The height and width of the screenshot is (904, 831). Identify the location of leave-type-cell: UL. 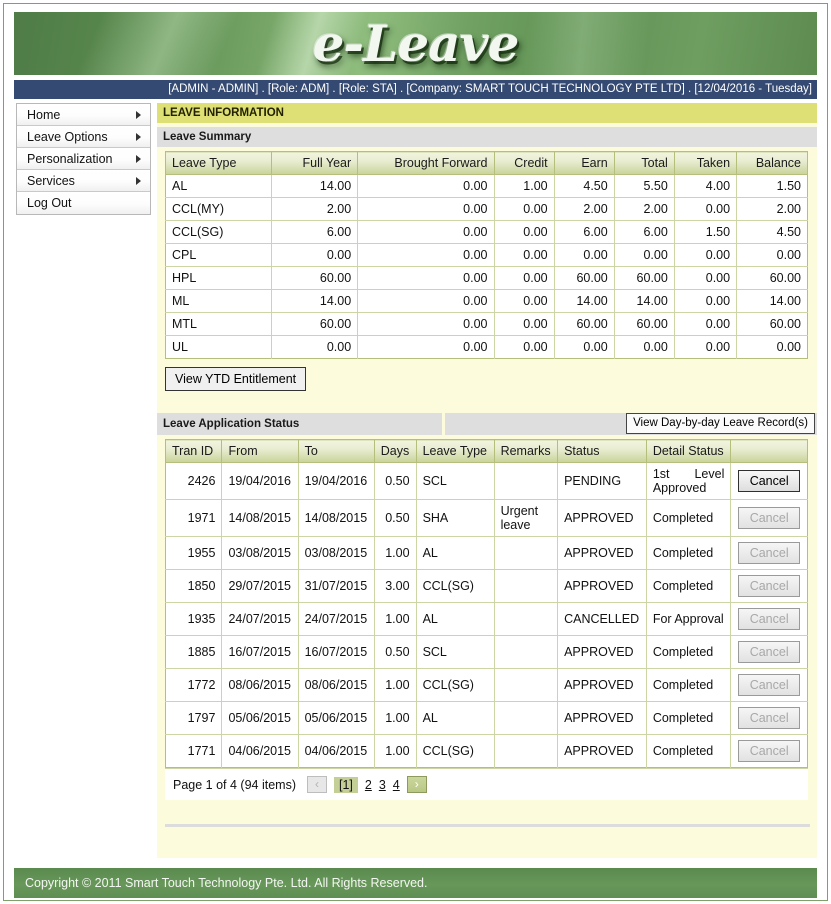
(219, 347).